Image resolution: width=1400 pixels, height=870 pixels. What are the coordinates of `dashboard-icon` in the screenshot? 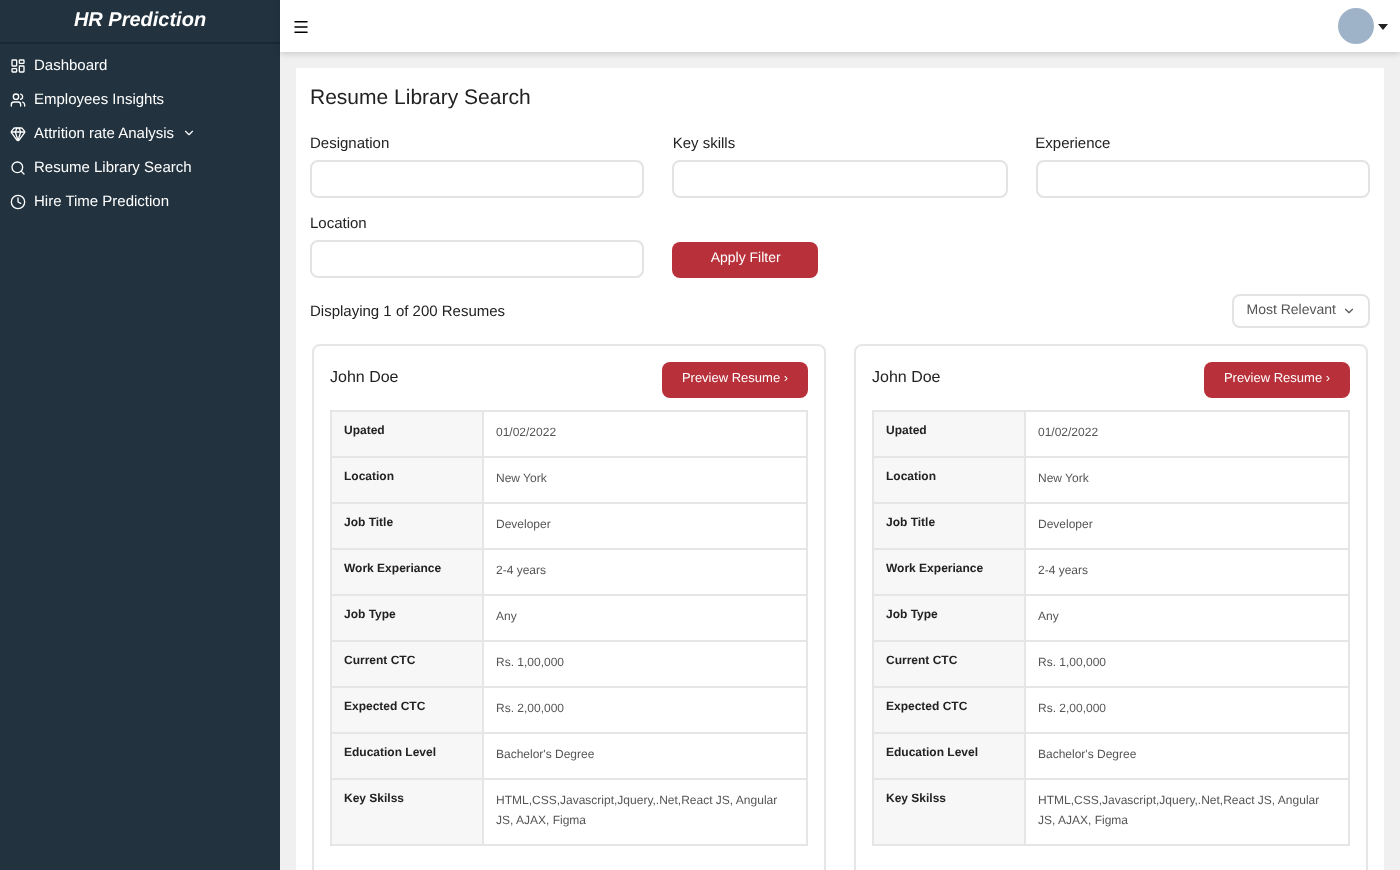 It's located at (18, 65).